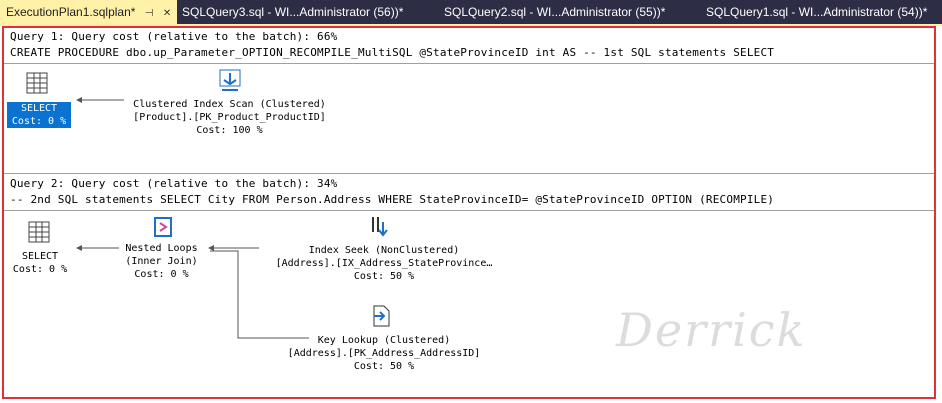 The height and width of the screenshot is (403, 942). Describe the element at coordinates (161, 274) in the screenshot. I see `operator-cost: Cost: 0 %` at that location.